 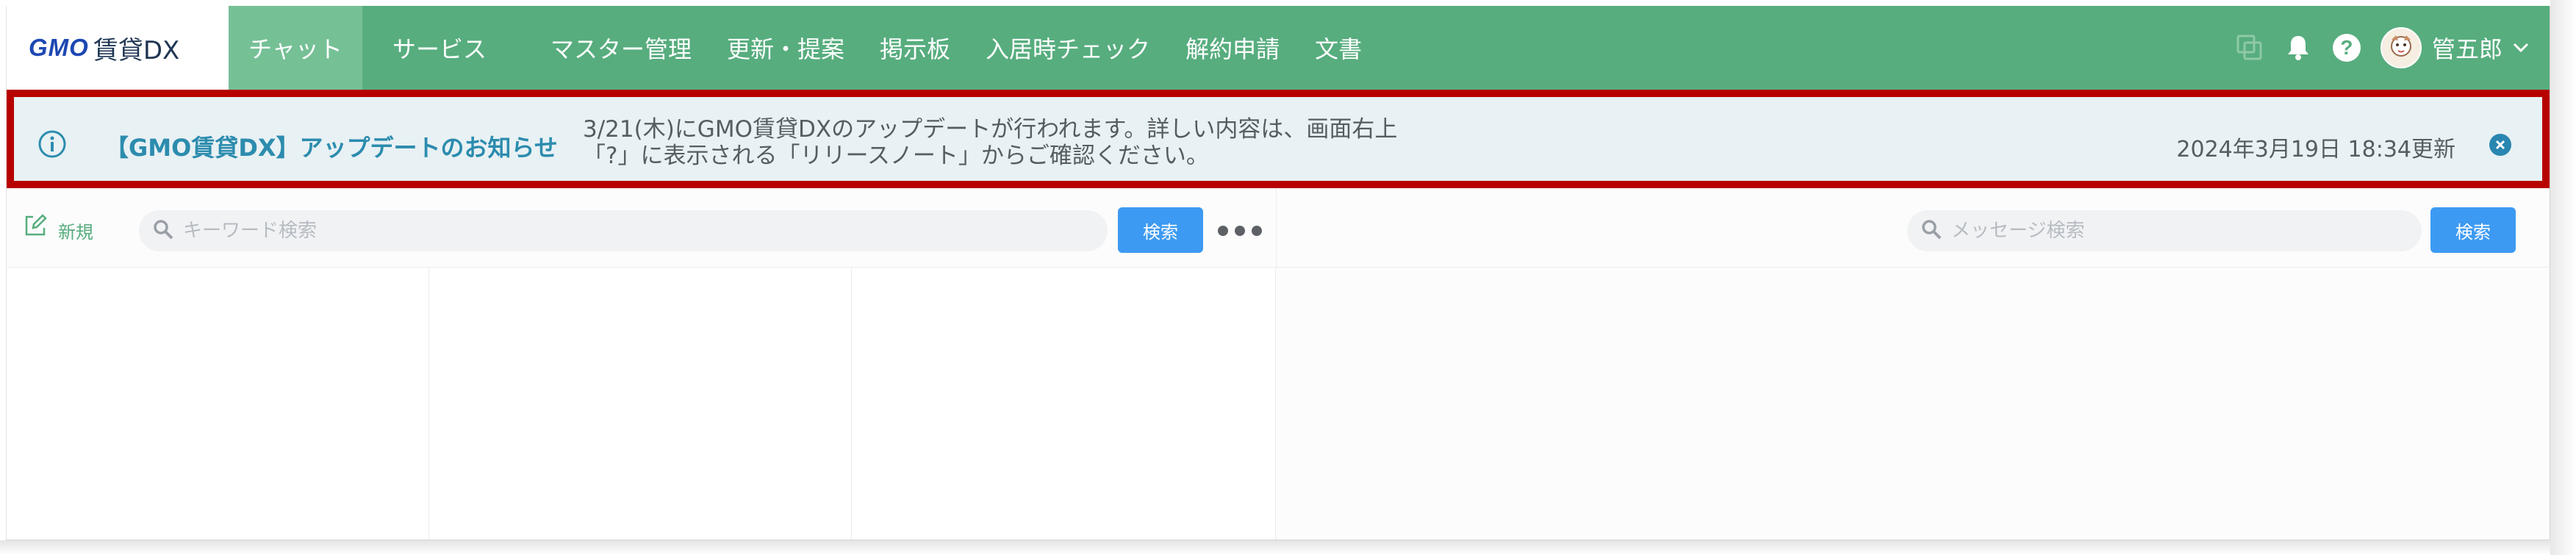 I want to click on help-icon: ?, so click(x=2347, y=48).